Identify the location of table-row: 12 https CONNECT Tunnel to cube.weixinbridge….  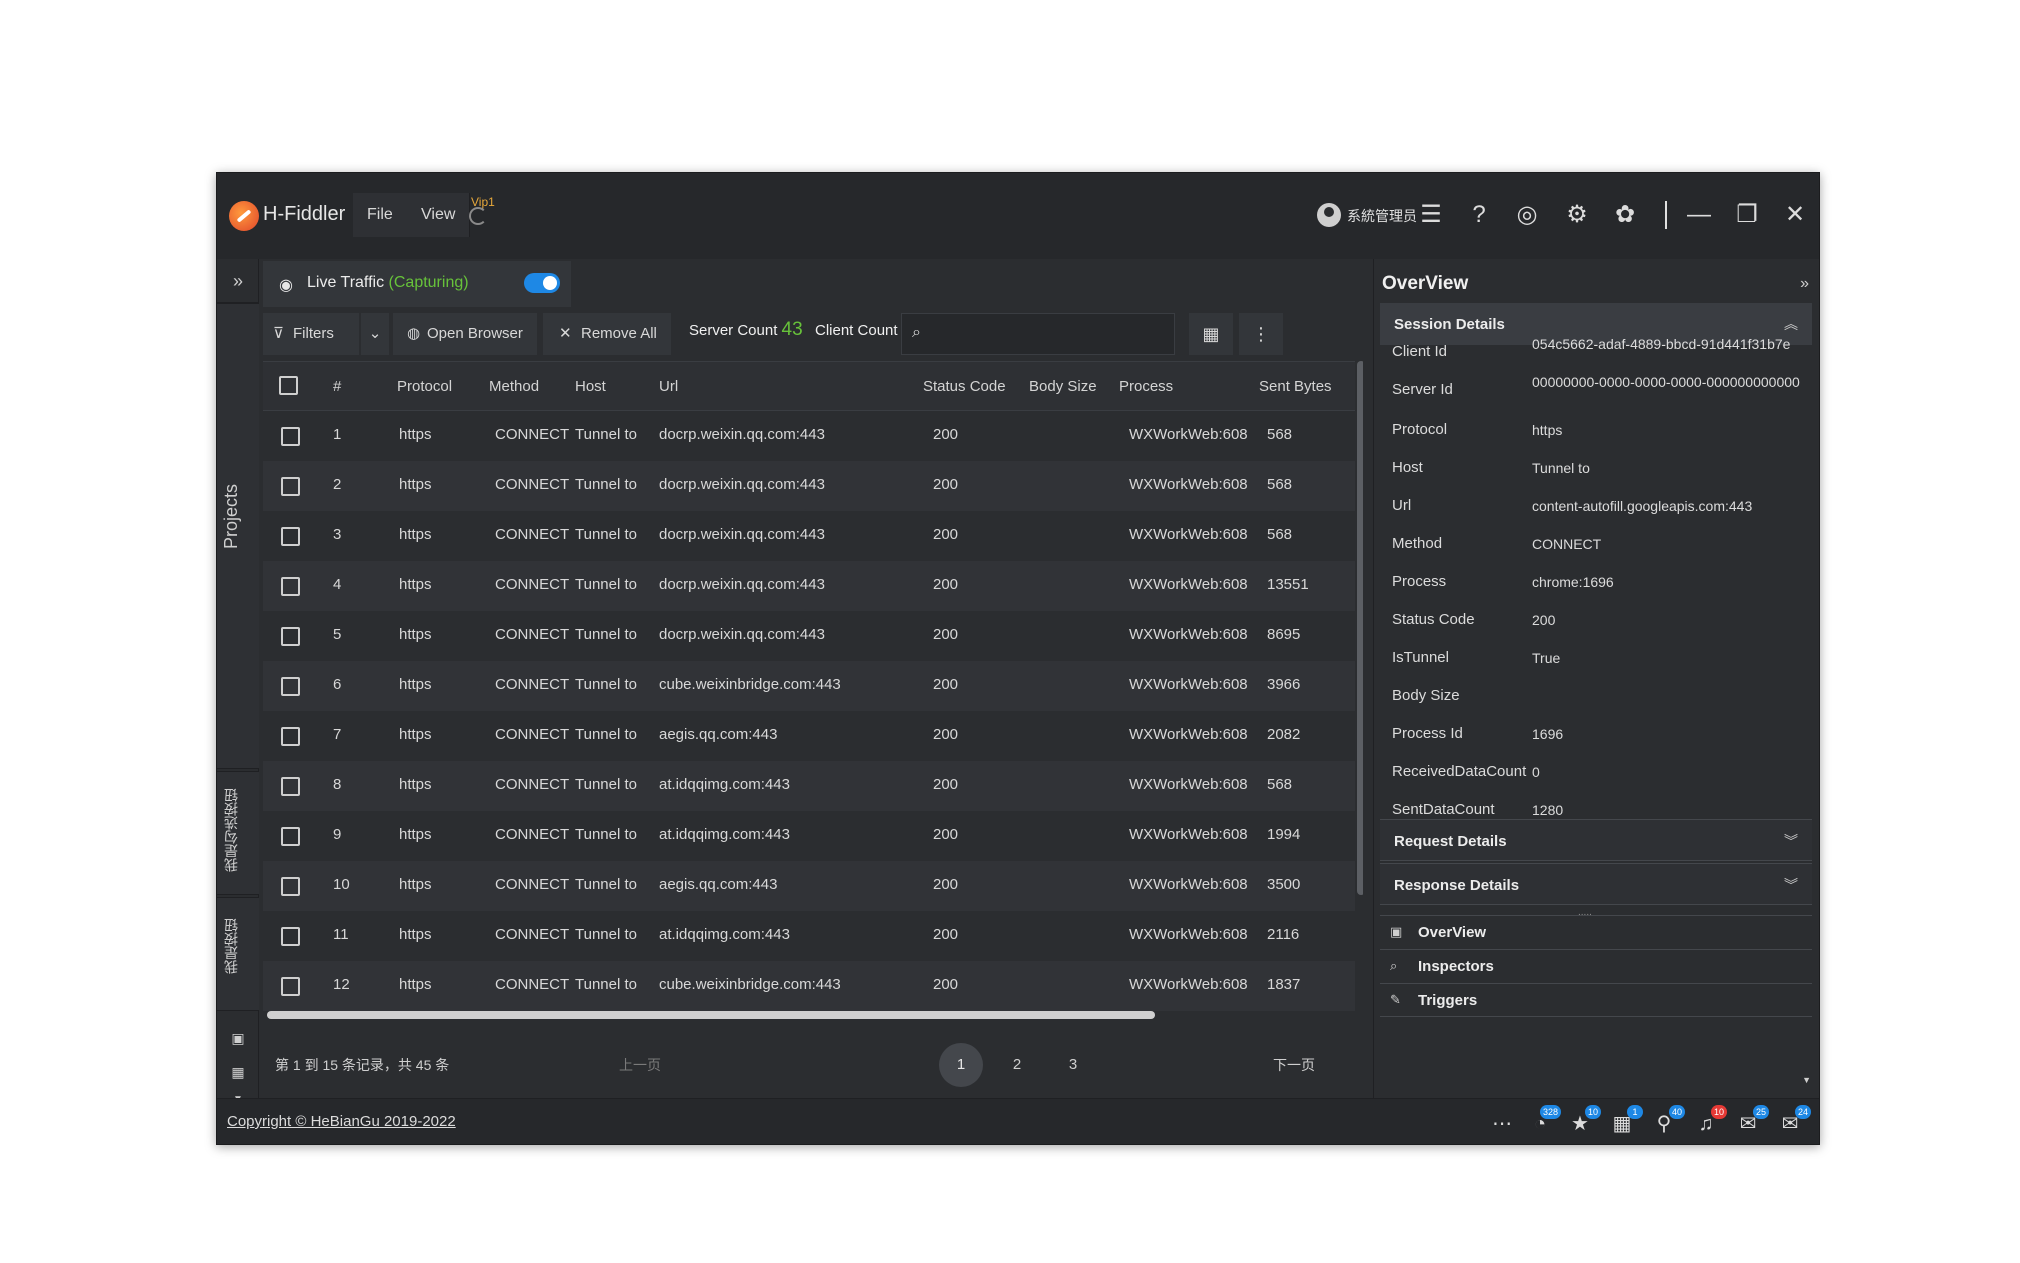
(809, 986).